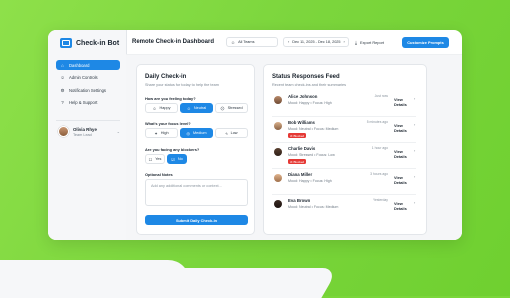 This screenshot has height=298, width=510. I want to click on chevron-down-icon: ⌄, so click(118, 131).